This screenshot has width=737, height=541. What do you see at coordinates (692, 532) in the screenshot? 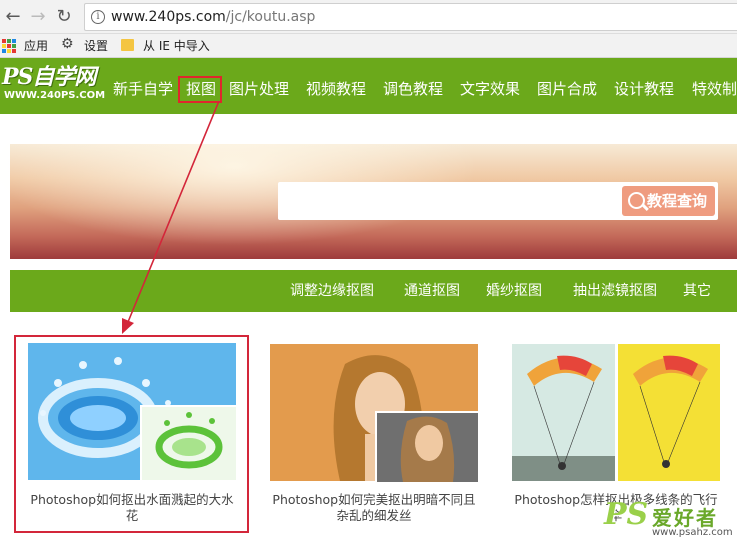
I see `watermark-url: www.psahz.com` at bounding box center [692, 532].